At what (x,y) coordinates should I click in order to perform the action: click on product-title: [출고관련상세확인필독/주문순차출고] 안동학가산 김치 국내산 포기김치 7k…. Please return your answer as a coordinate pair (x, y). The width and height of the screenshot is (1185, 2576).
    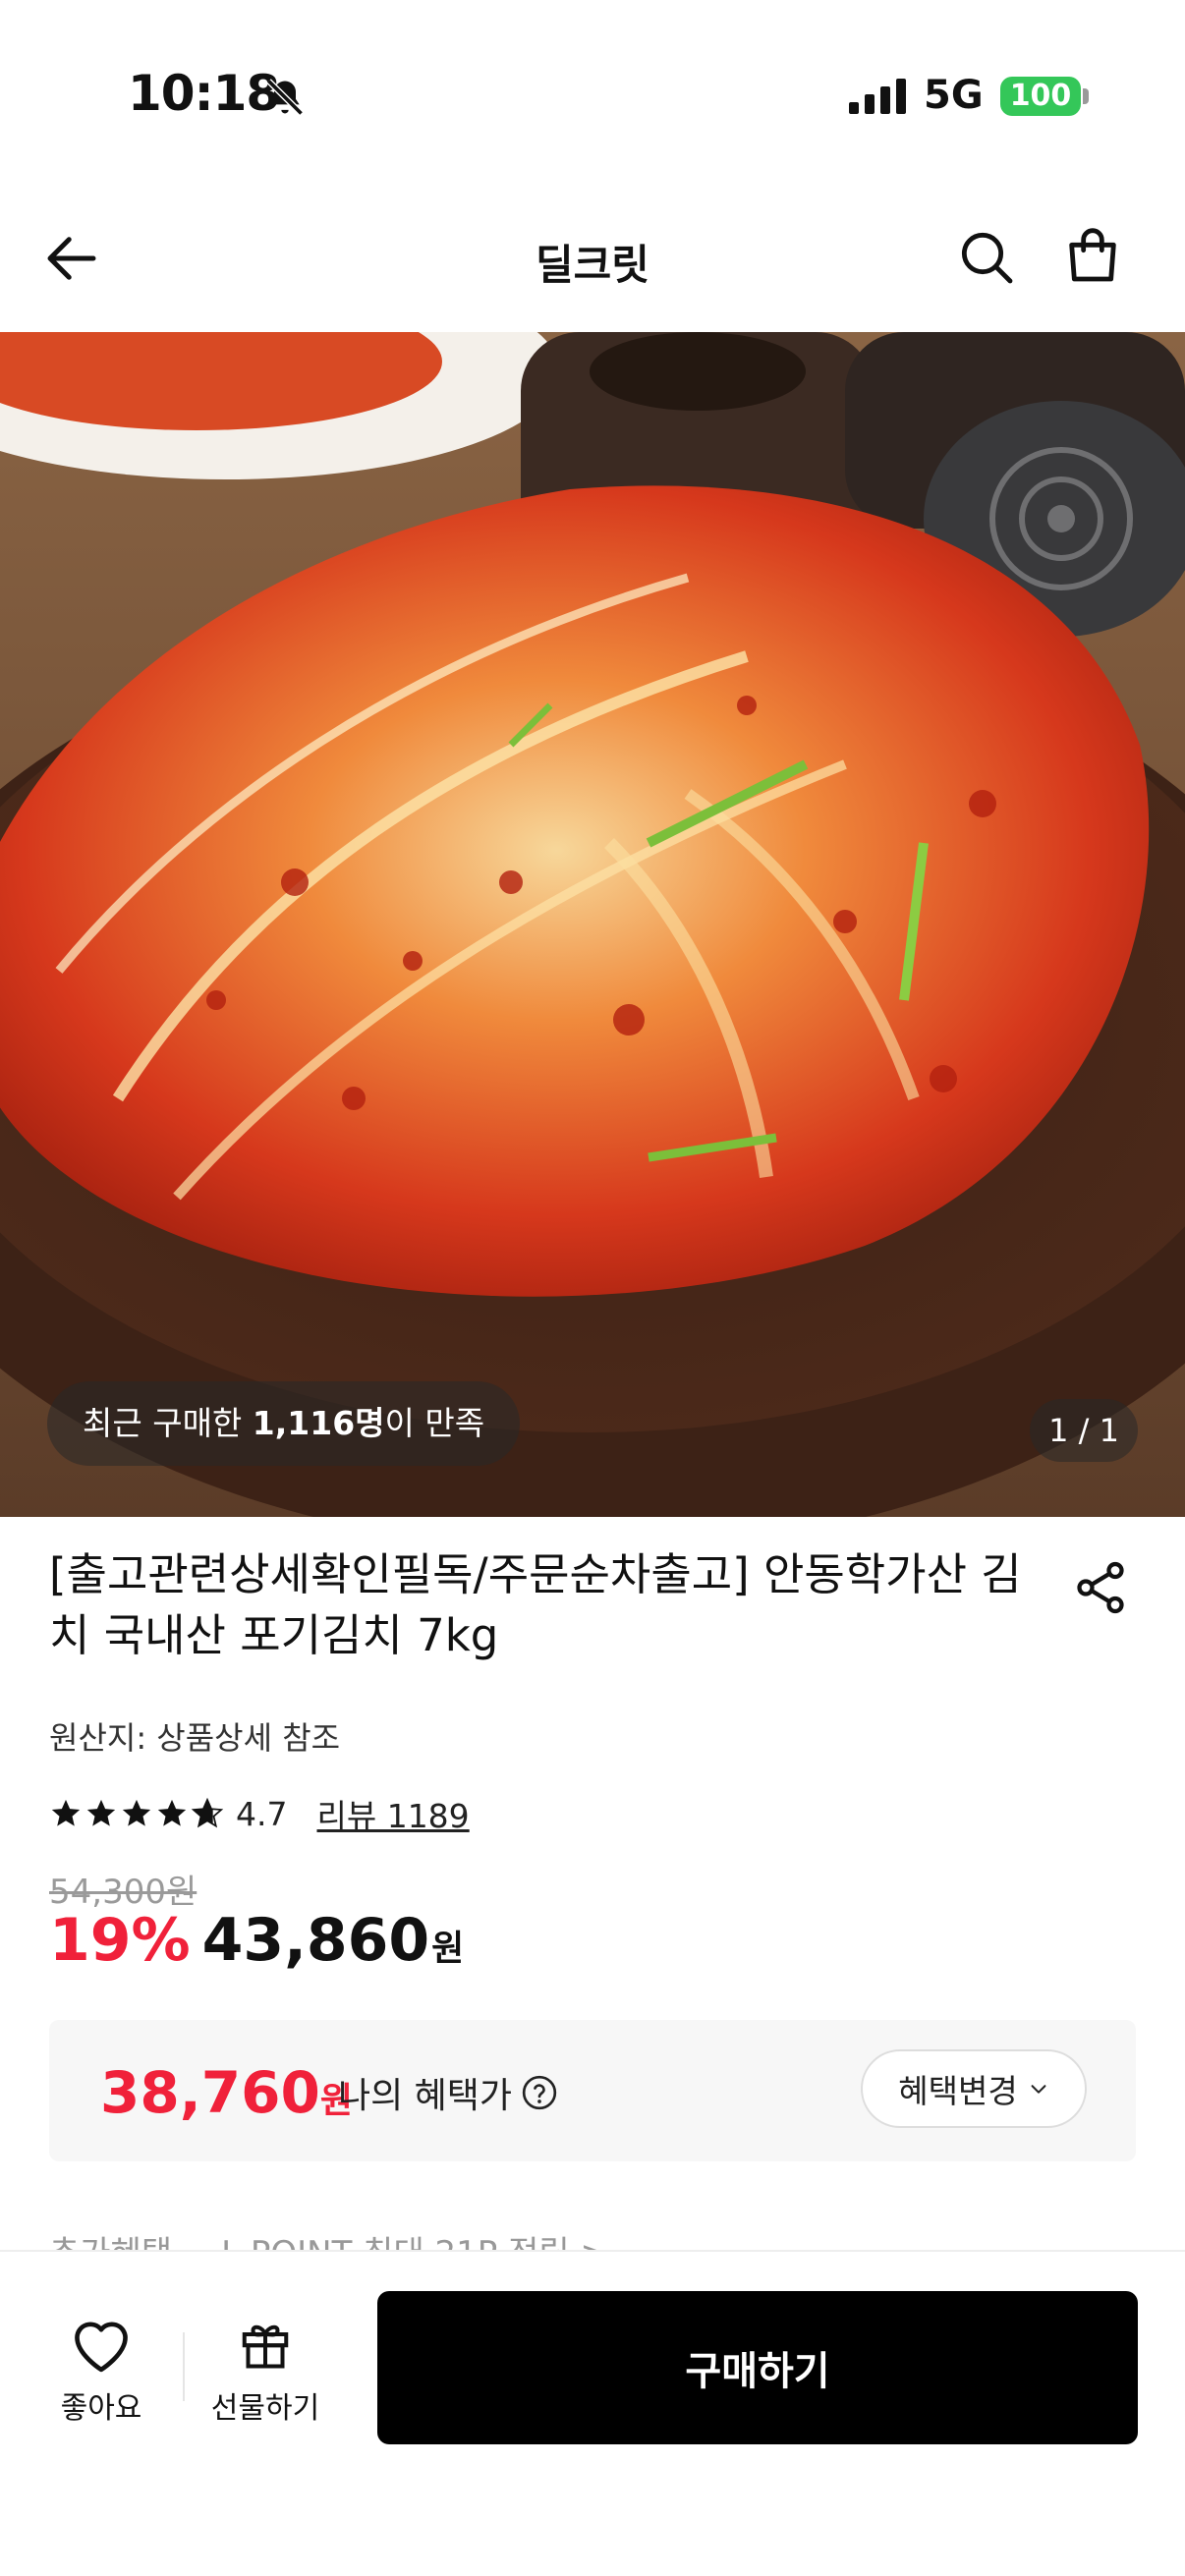
    Looking at the image, I should click on (536, 1604).